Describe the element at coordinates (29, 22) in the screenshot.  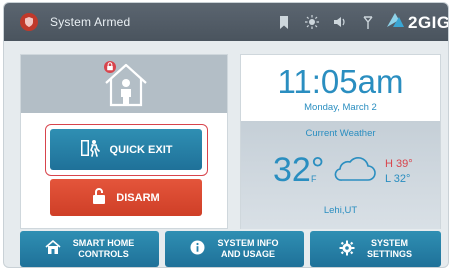
I see `alert-icon` at that location.